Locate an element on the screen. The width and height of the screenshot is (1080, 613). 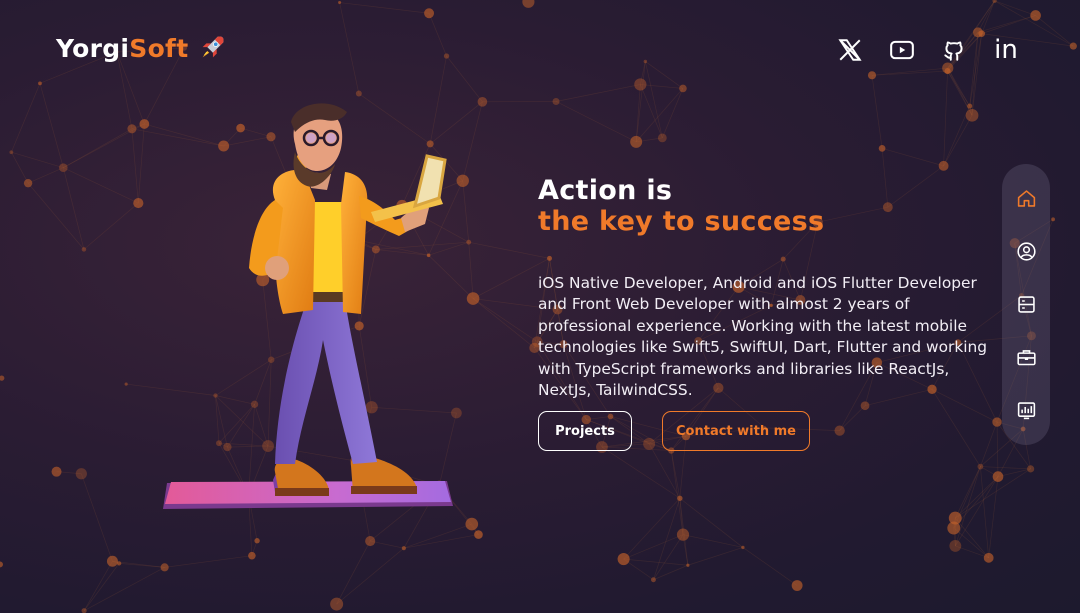
x-icon is located at coordinates (850, 50).